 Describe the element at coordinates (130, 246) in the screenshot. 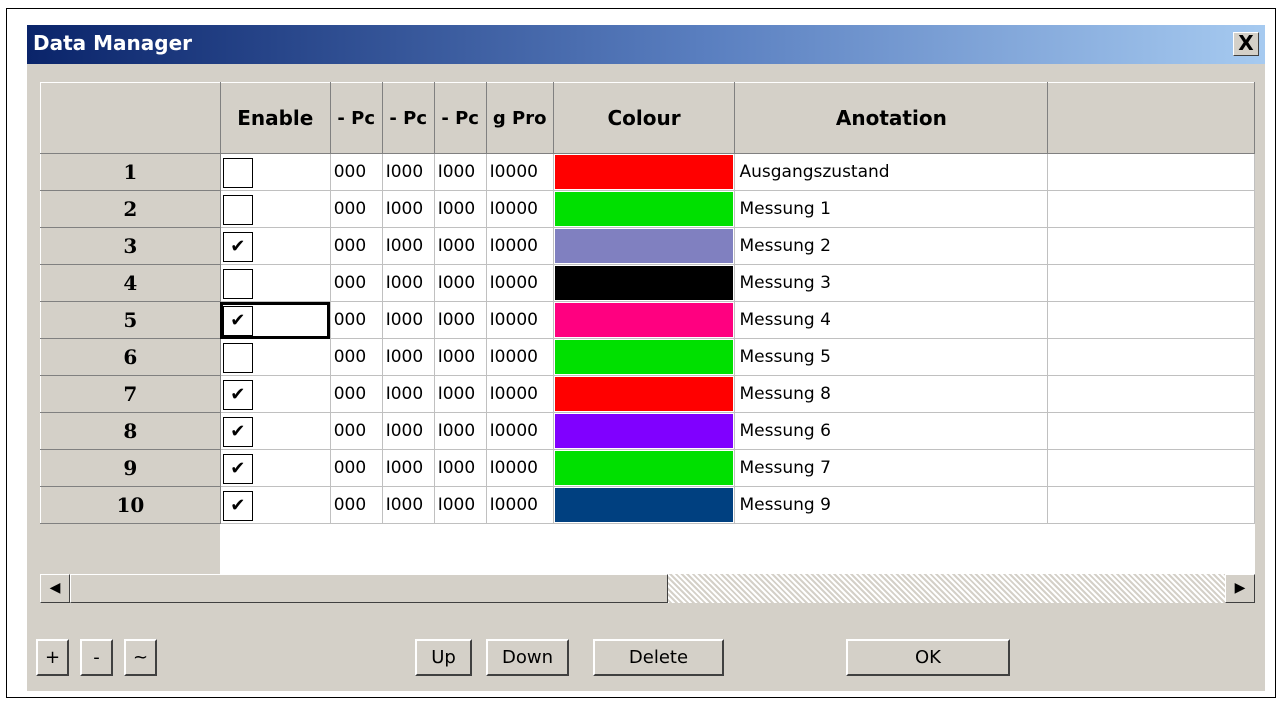

I see `row-number: 3` at that location.